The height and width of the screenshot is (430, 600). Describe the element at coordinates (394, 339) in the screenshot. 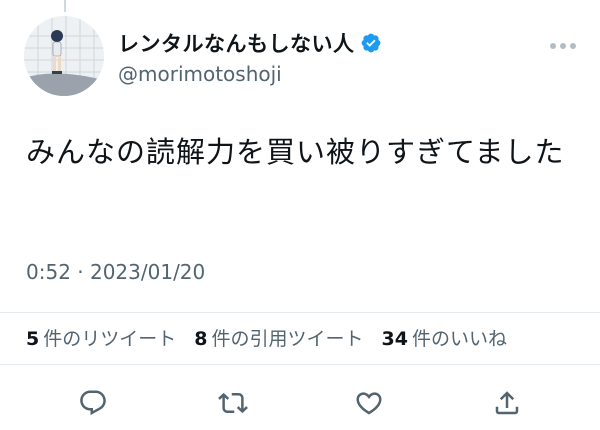

I see `likes-count: 34` at that location.